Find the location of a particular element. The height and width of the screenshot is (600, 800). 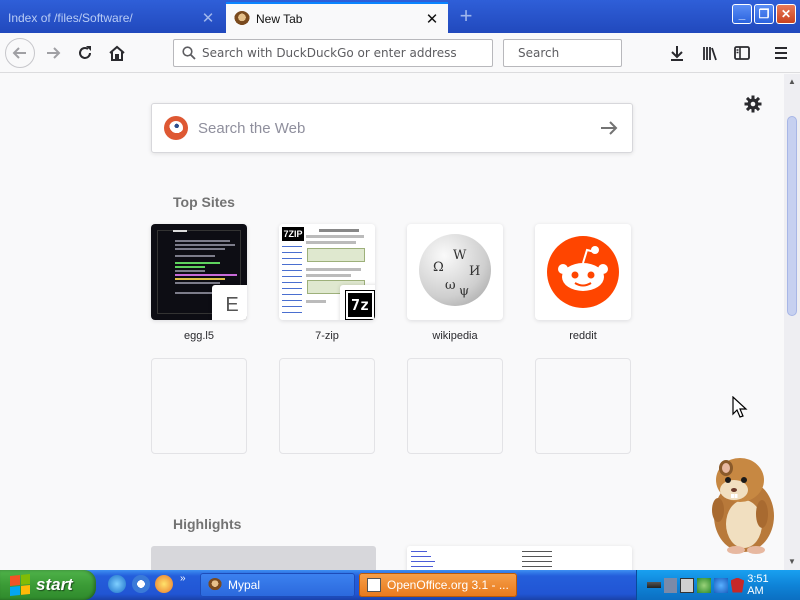

wikipedia-globe-icon: Ω W И ω ψ is located at coordinates (455, 270).